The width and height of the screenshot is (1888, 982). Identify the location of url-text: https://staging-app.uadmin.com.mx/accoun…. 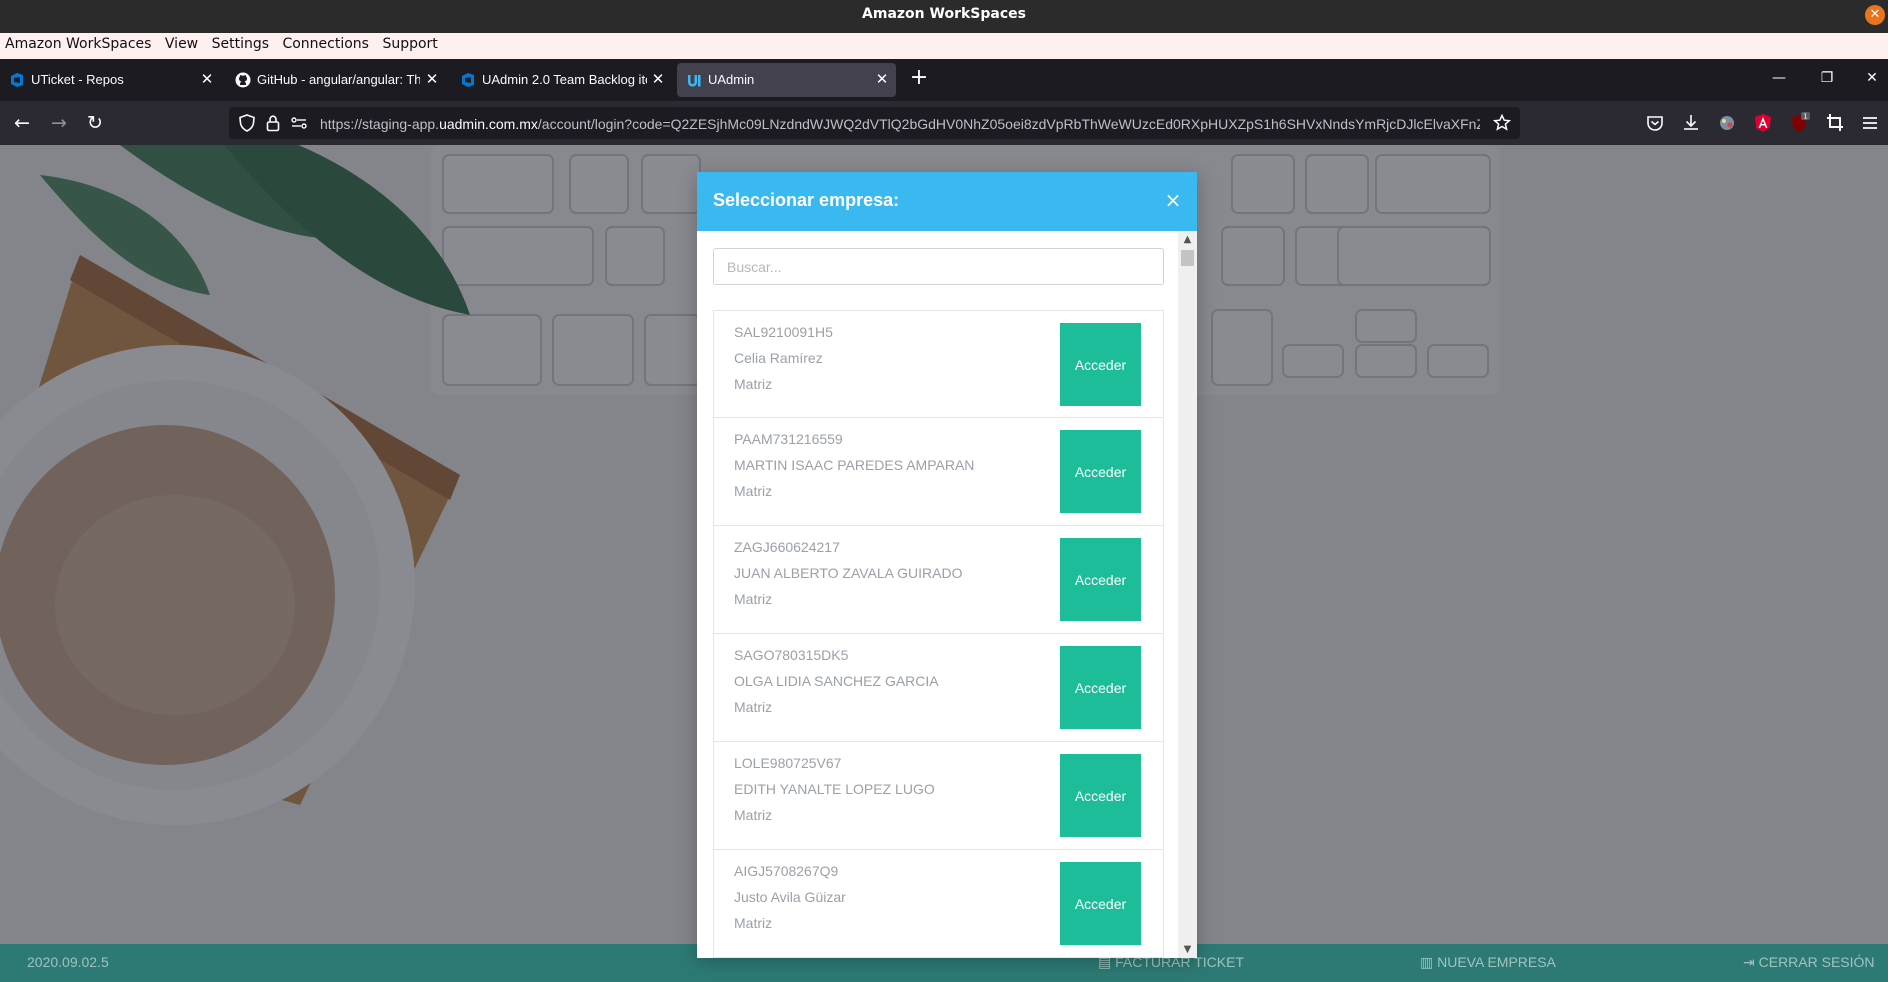
(900, 124).